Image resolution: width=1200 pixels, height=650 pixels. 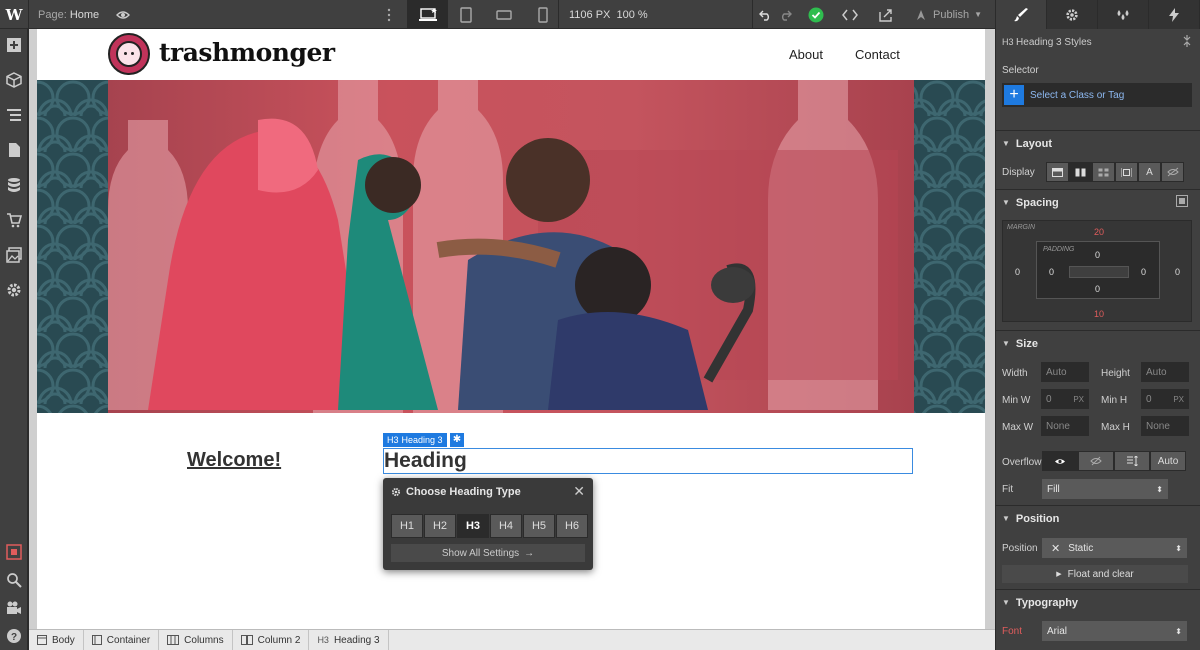 What do you see at coordinates (1098, 143) in the screenshot?
I see `layout-section-header: ▼ Layout` at bounding box center [1098, 143].